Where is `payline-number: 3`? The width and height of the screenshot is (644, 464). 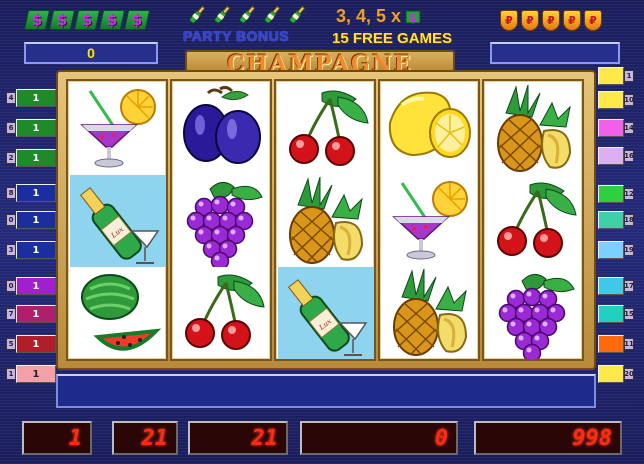 payline-number: 3 is located at coordinates (11, 250).